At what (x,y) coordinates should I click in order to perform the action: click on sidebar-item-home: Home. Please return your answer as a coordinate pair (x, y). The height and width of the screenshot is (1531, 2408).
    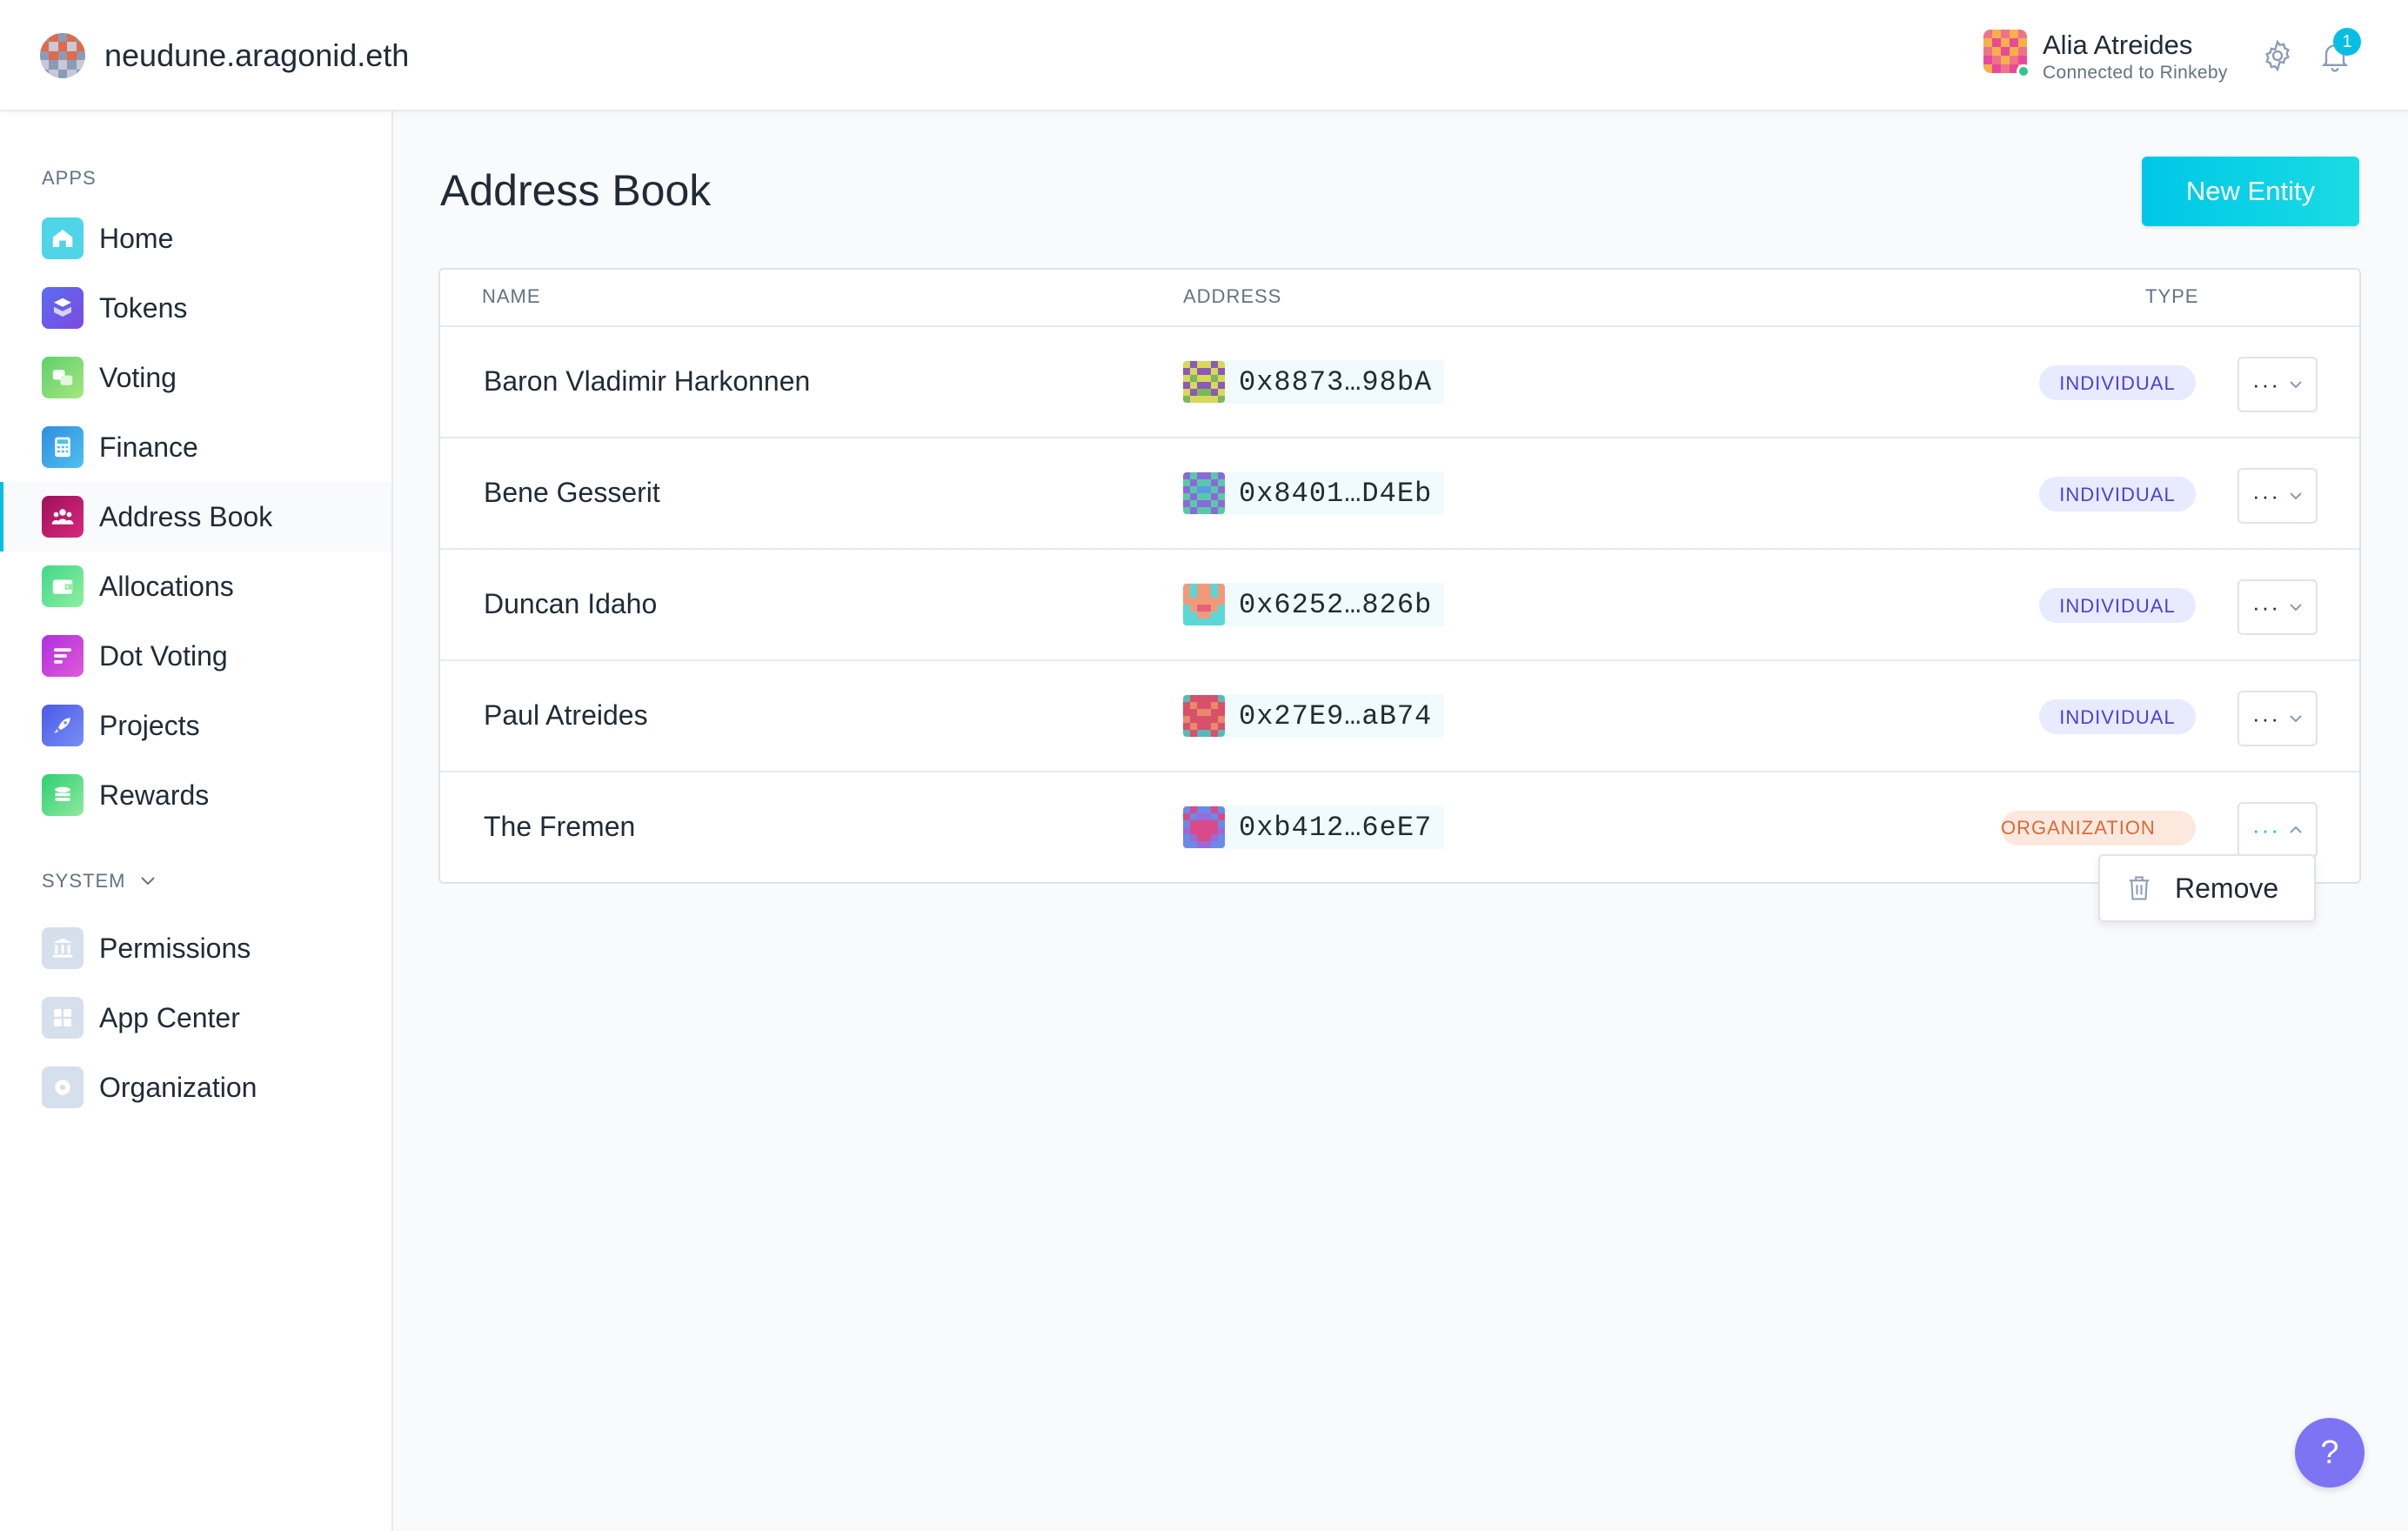
    Looking at the image, I should click on (195, 238).